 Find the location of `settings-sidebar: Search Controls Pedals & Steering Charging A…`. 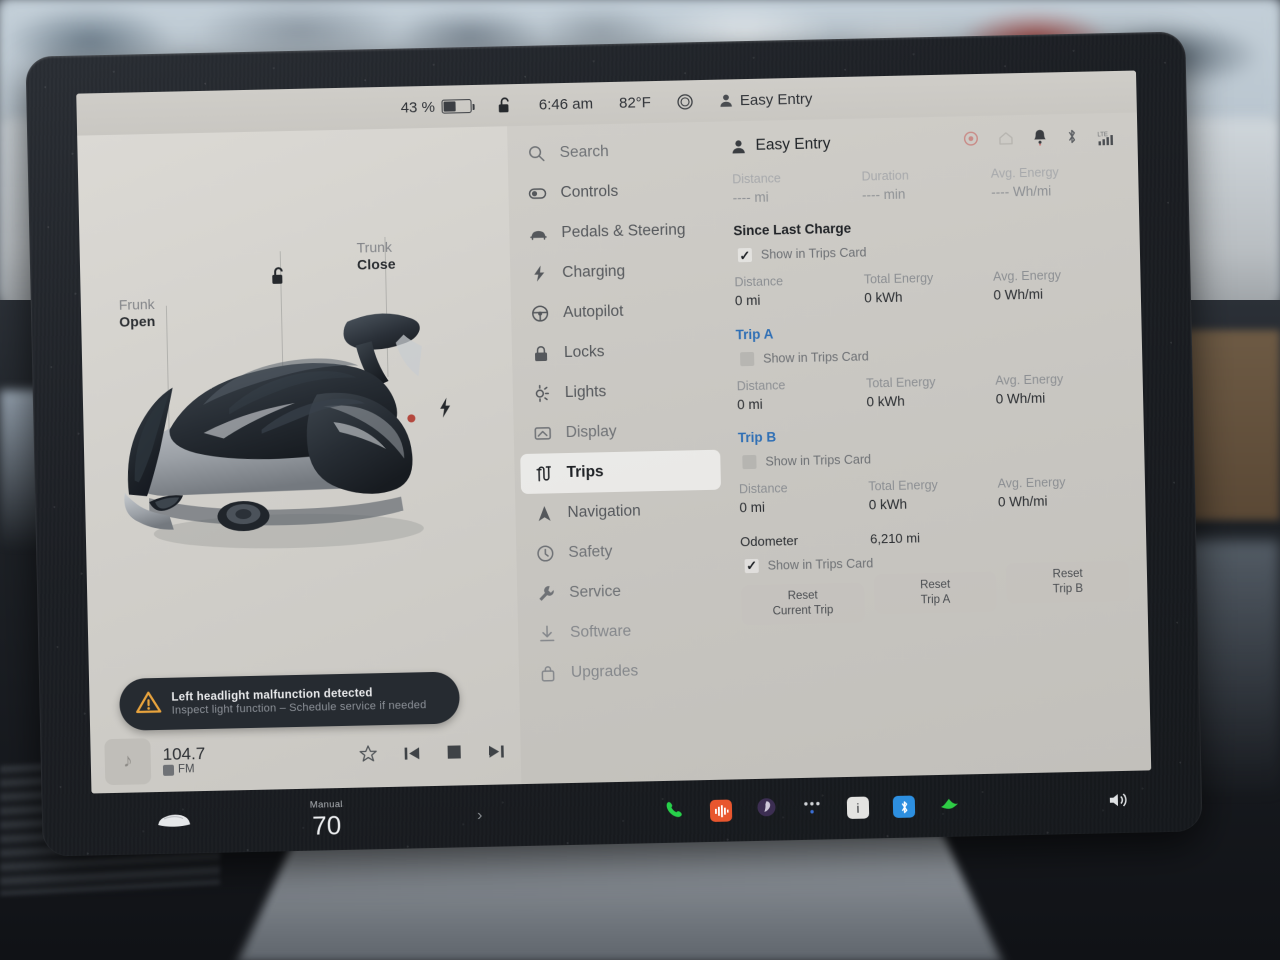

settings-sidebar: Search Controls Pedals & Steering Charging A… is located at coordinates (620, 453).